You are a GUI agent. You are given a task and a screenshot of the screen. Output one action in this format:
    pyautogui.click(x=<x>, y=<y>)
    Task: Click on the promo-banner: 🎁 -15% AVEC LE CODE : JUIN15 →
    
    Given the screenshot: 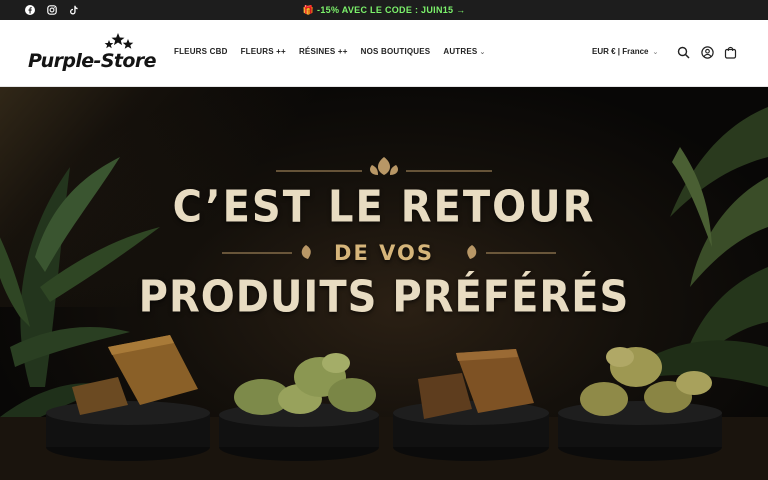 What is the action you would take?
    pyautogui.click(x=384, y=10)
    